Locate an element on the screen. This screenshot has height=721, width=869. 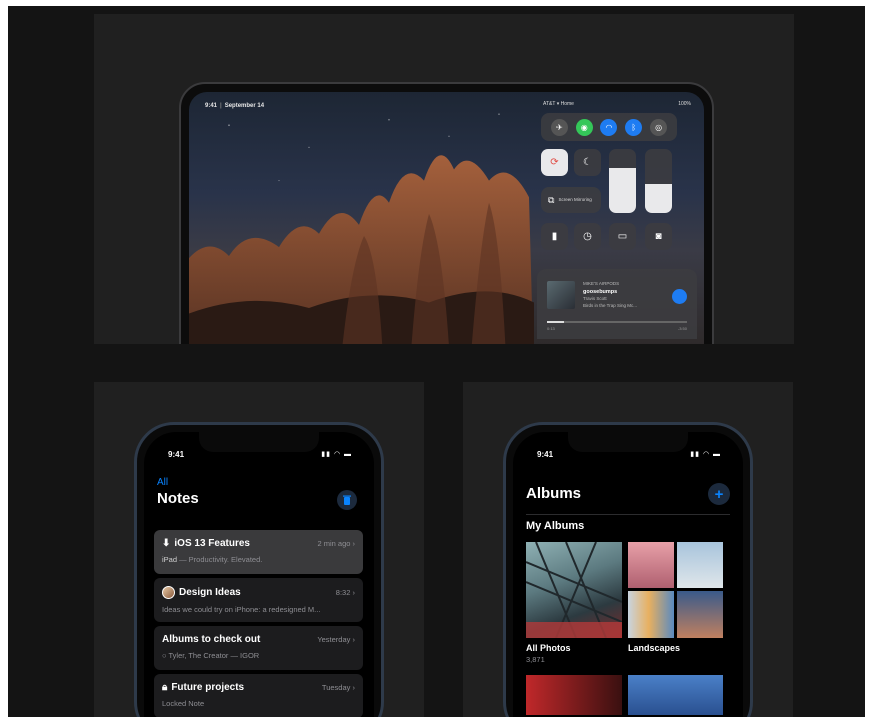
page-title: Notes is located at coordinates (178, 498).